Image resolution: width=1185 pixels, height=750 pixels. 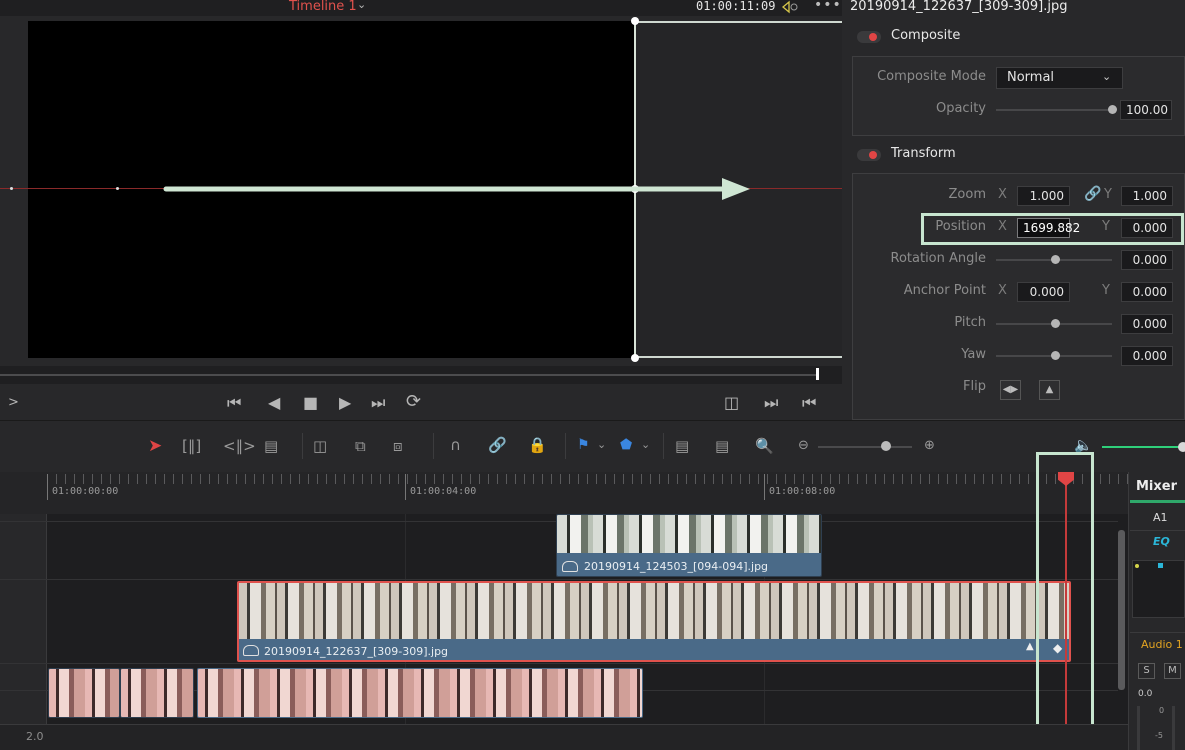 What do you see at coordinates (323, 7) in the screenshot?
I see `timeline-name: Timeline 1` at bounding box center [323, 7].